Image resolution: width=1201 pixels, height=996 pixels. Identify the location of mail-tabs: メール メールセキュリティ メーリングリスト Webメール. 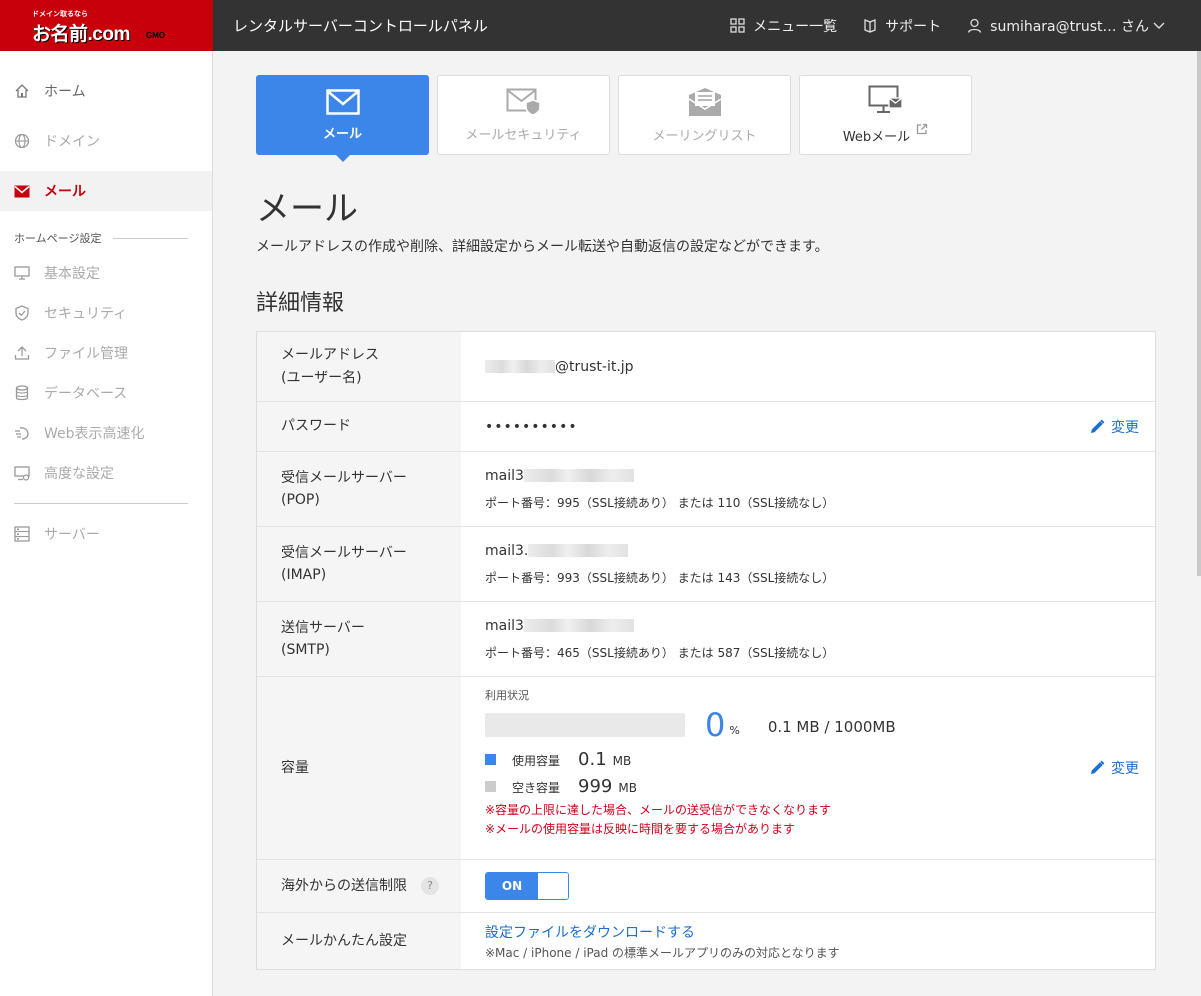
(618, 118).